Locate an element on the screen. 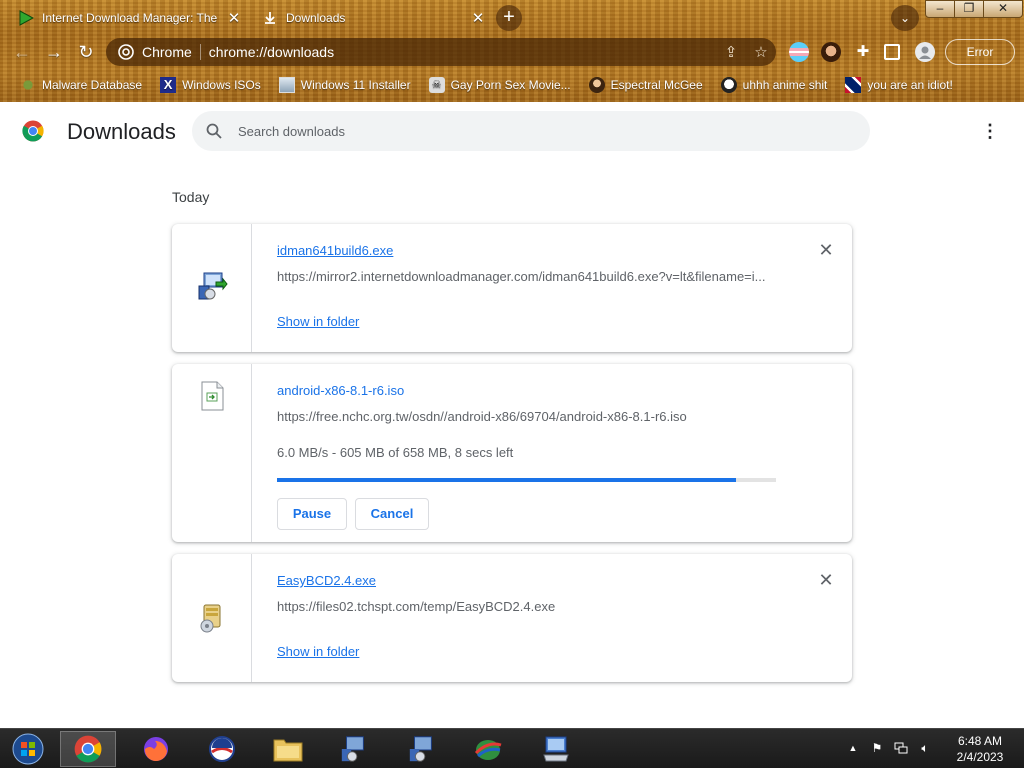  taskbar-idm is located at coordinates (488, 749).